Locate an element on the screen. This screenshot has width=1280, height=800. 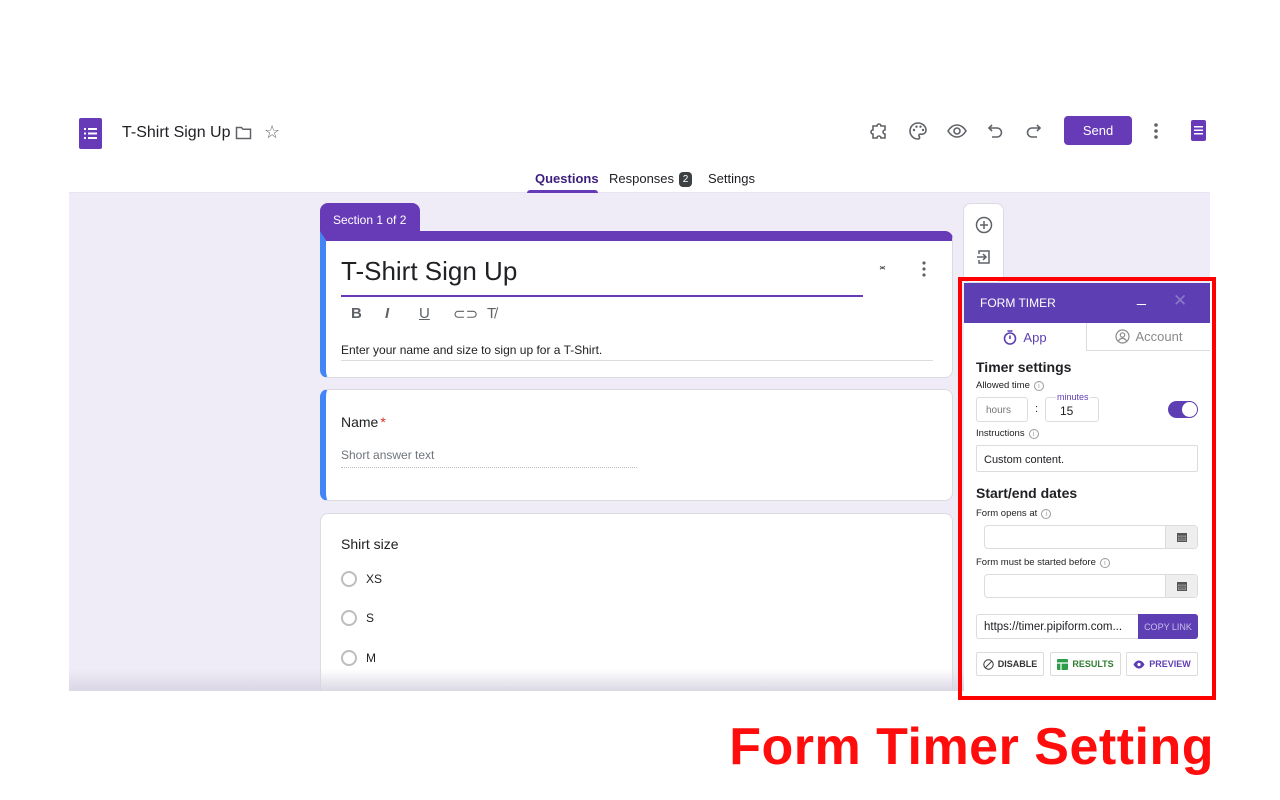
instructions-label: Instructions i is located at coordinates (1007, 433).